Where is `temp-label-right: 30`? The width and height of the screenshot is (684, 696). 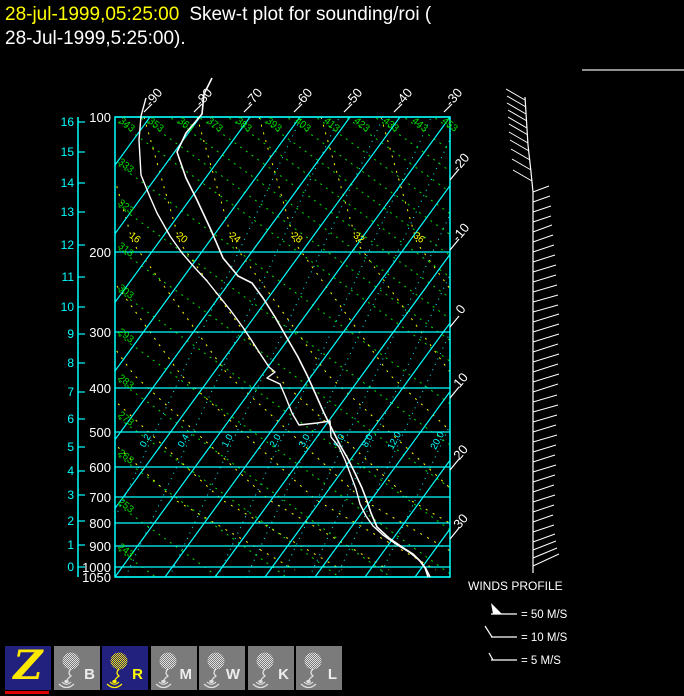 temp-label-right: 30 is located at coordinates (460, 521).